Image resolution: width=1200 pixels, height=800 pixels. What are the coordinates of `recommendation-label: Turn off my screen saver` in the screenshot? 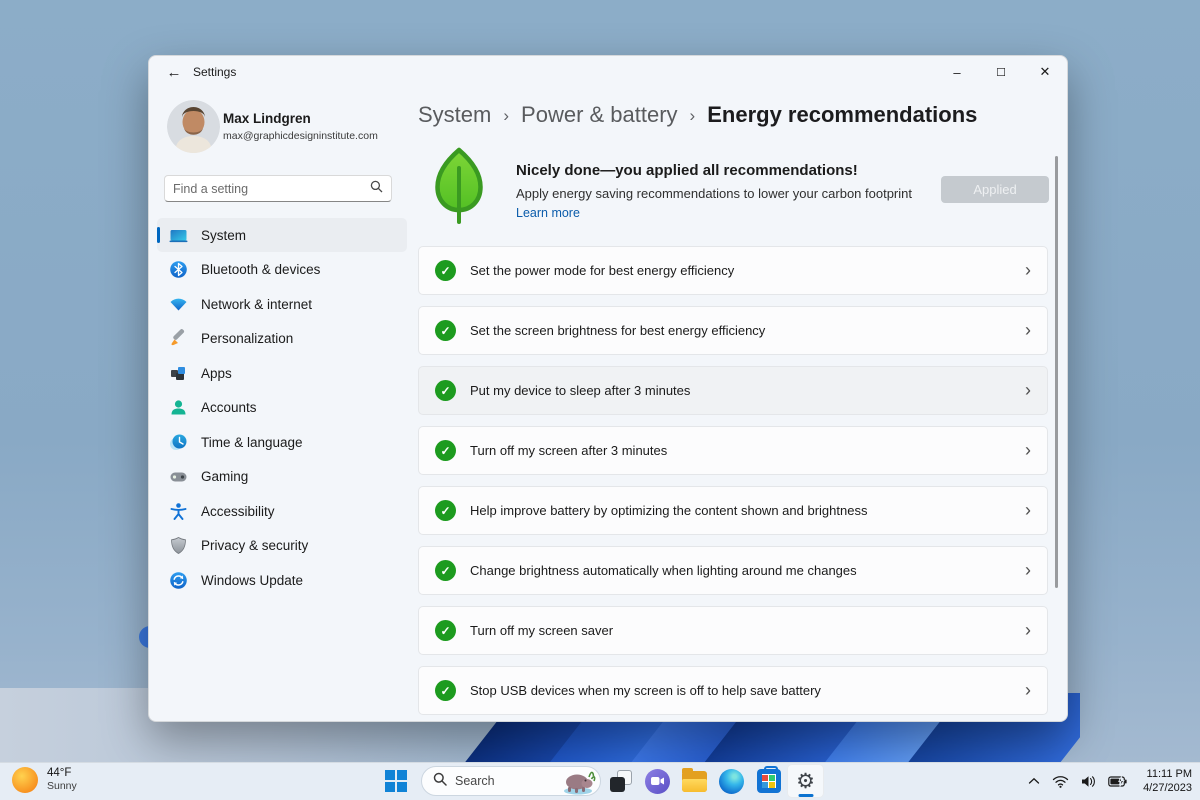 It's located at (542, 630).